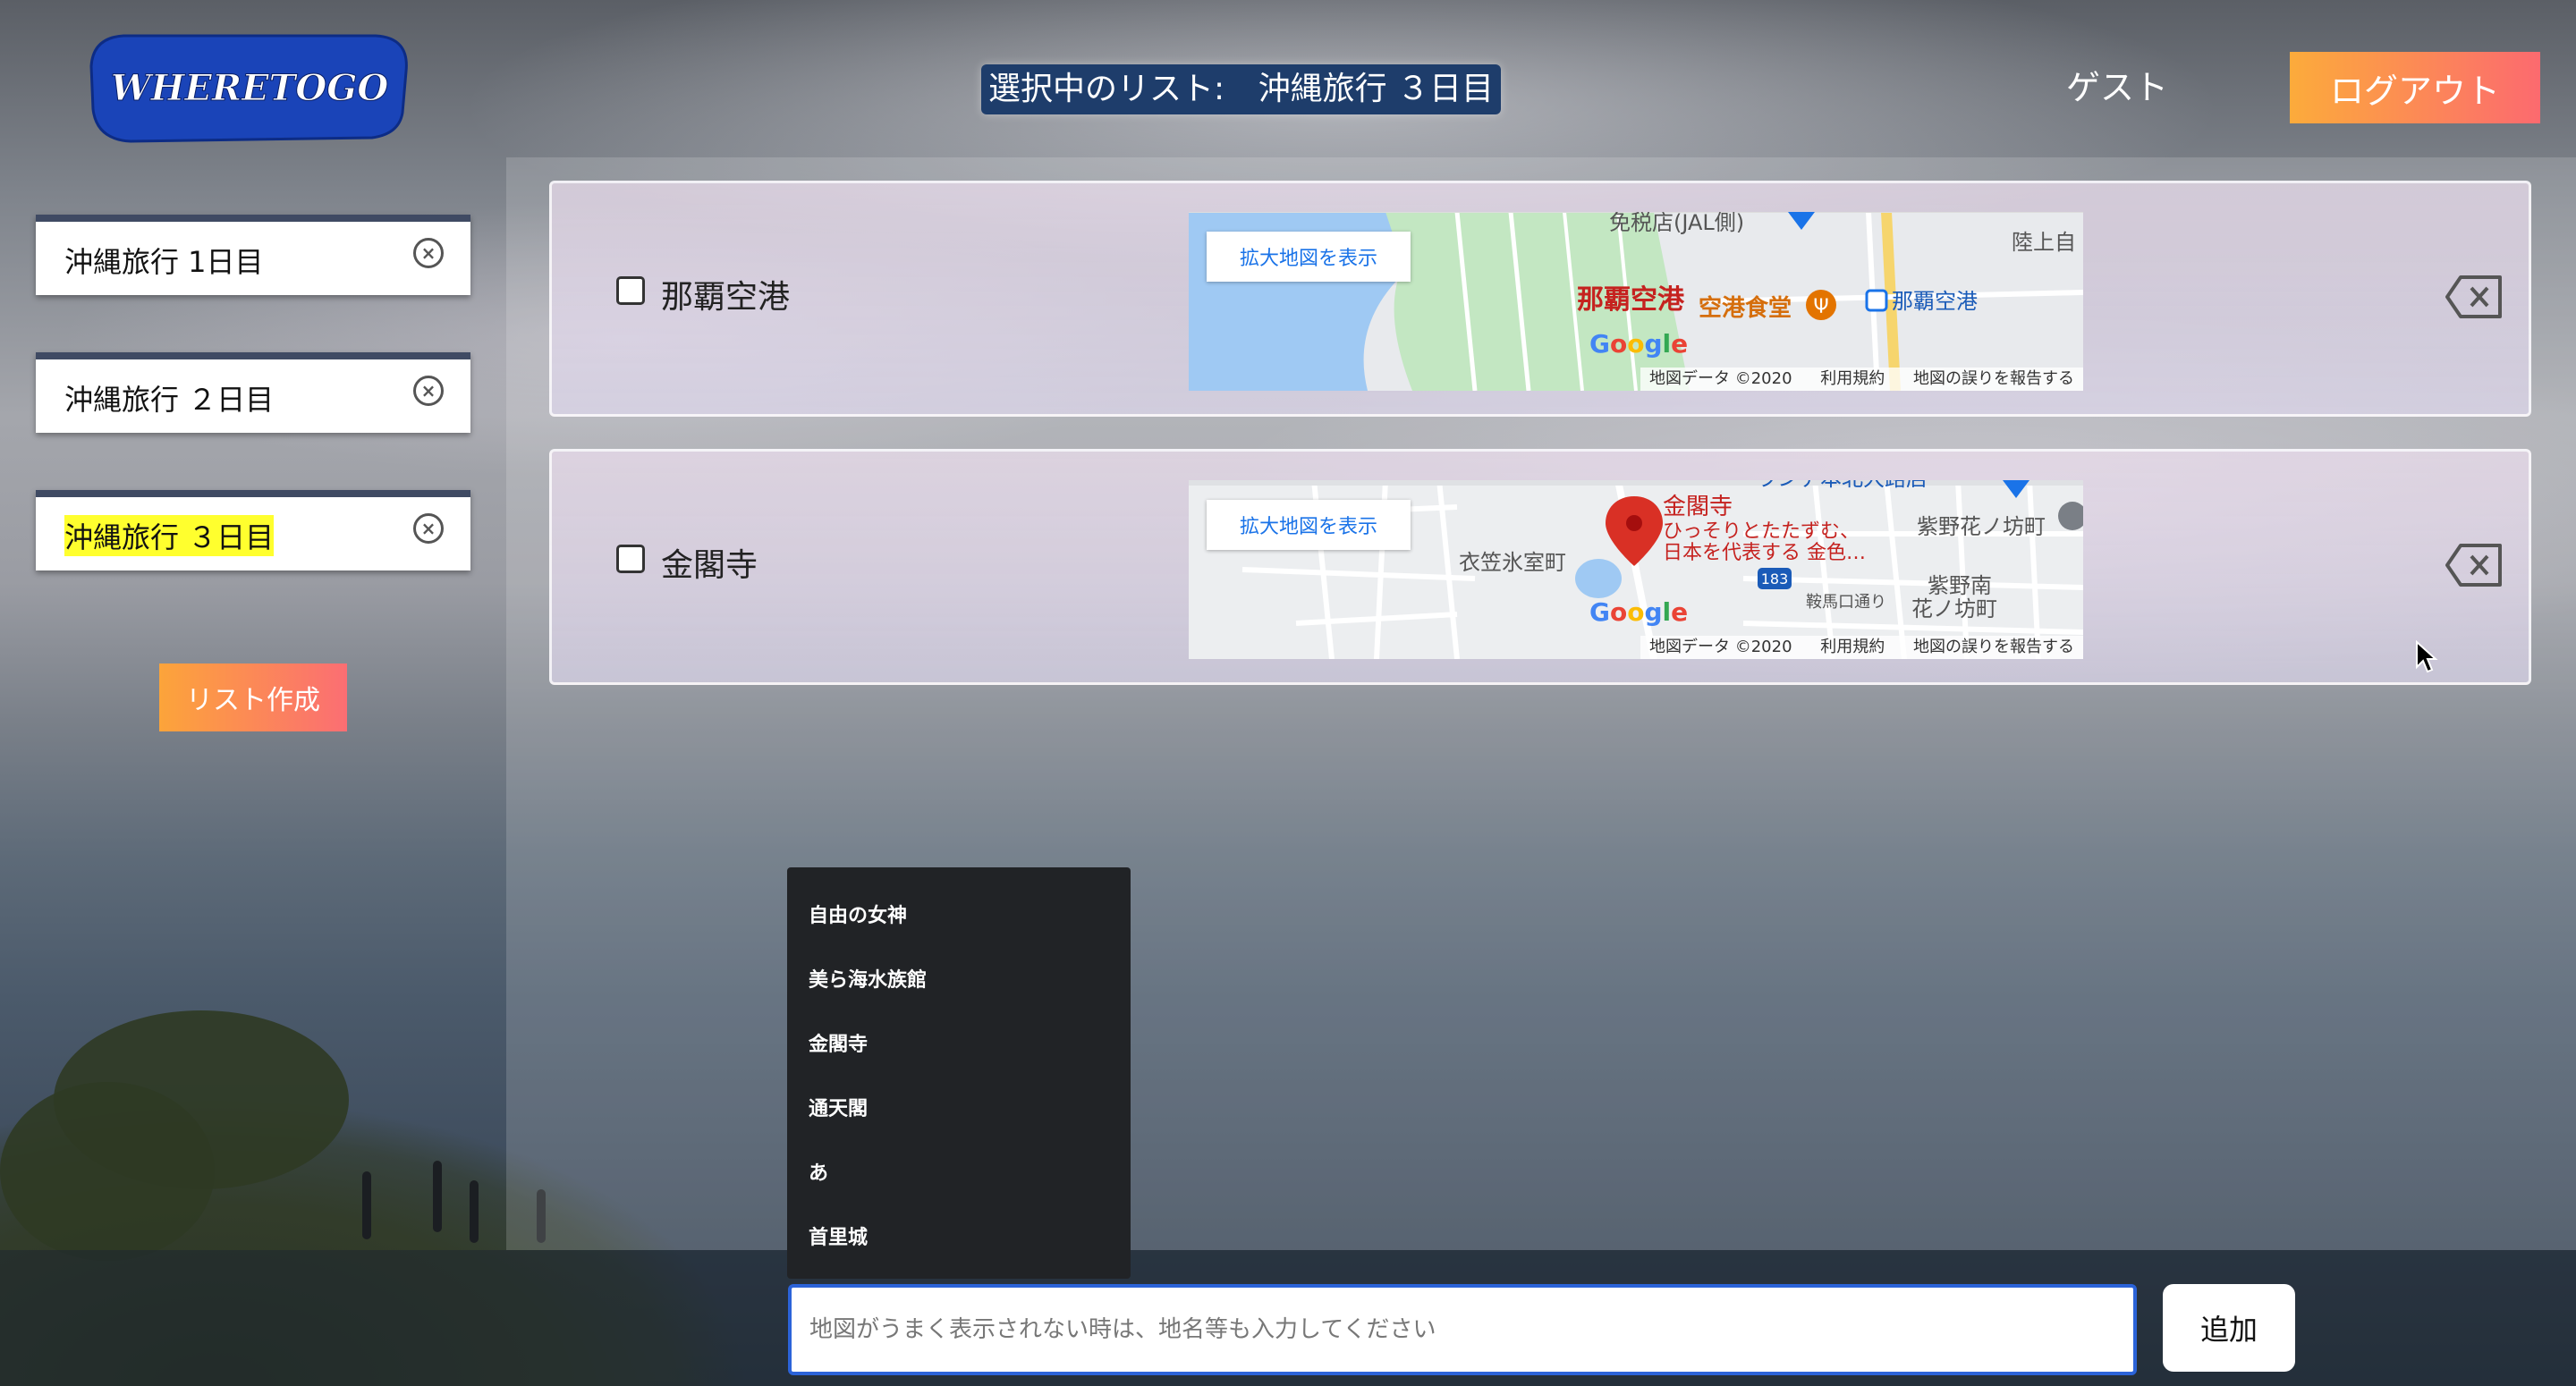 This screenshot has width=2576, height=1386. What do you see at coordinates (2117, 87) in the screenshot?
I see `user-name: ゲスト` at bounding box center [2117, 87].